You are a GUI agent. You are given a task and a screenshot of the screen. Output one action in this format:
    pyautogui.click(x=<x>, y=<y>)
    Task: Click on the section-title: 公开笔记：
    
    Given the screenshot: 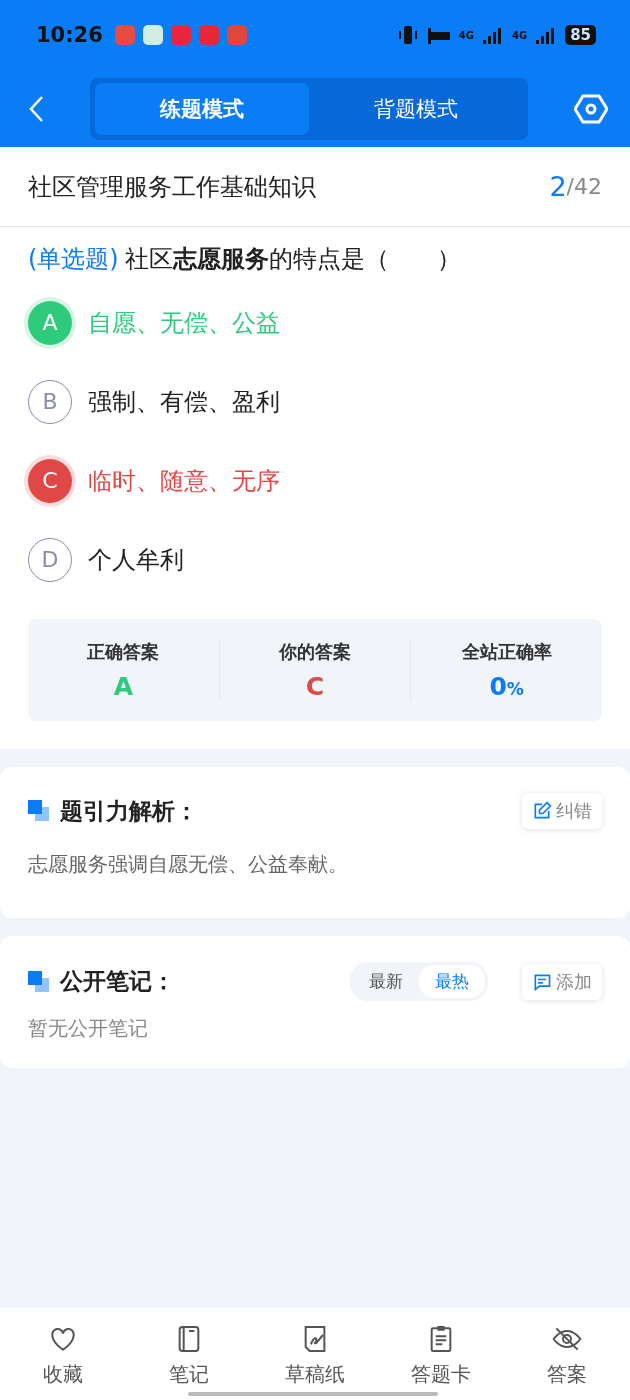 What is the action you would take?
    pyautogui.click(x=118, y=981)
    